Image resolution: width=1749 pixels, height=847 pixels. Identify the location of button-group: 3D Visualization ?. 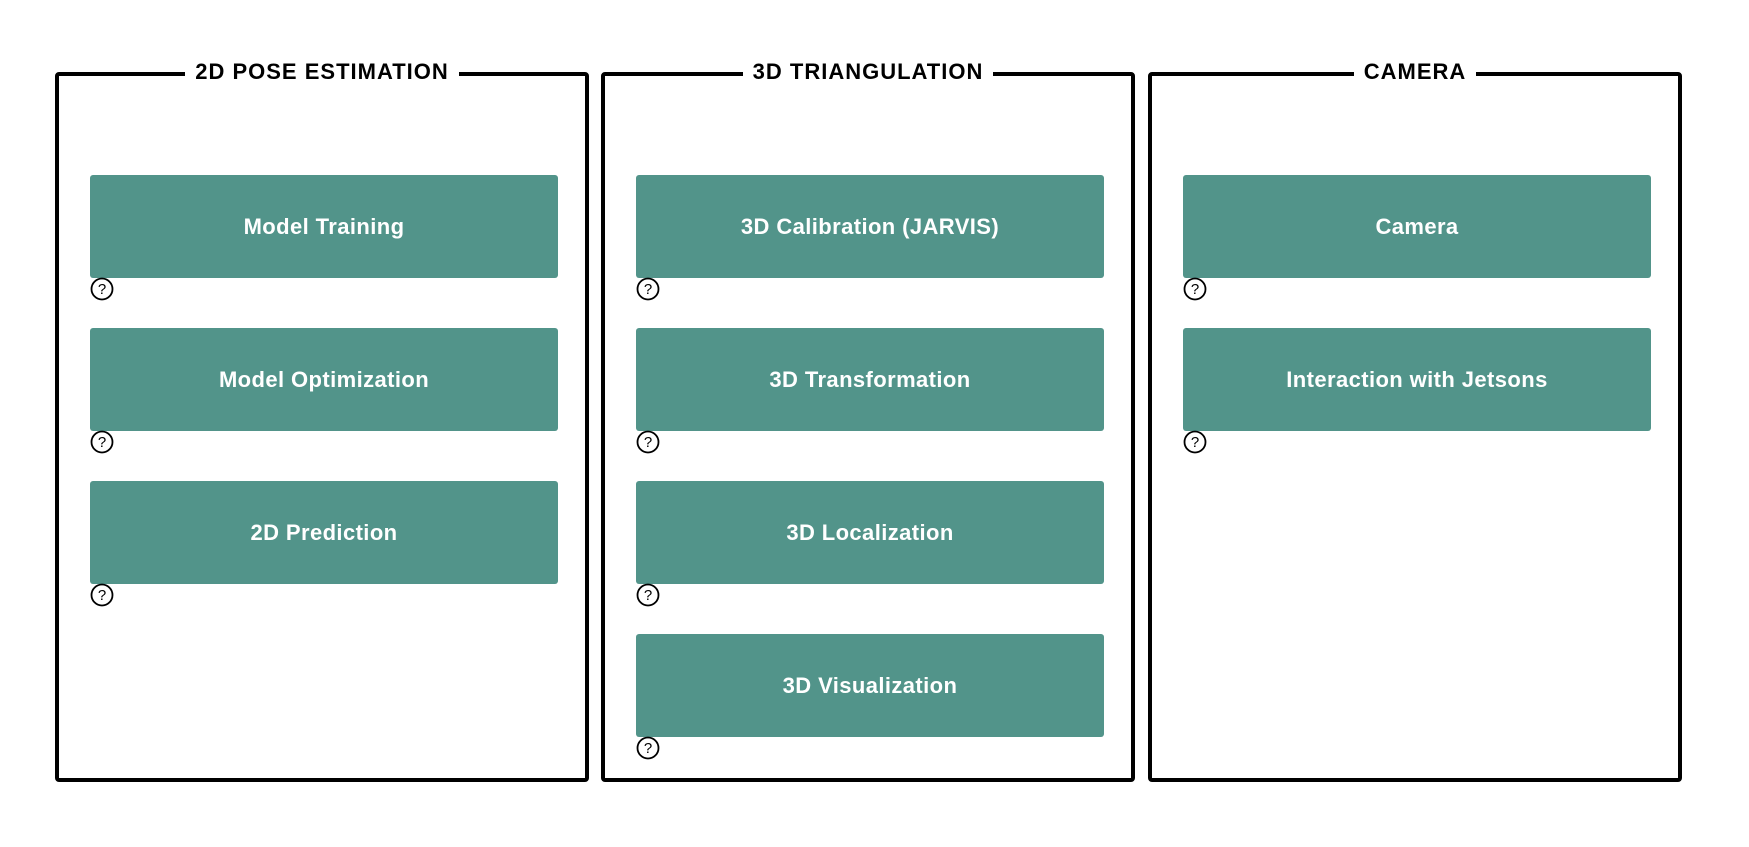
(870, 697).